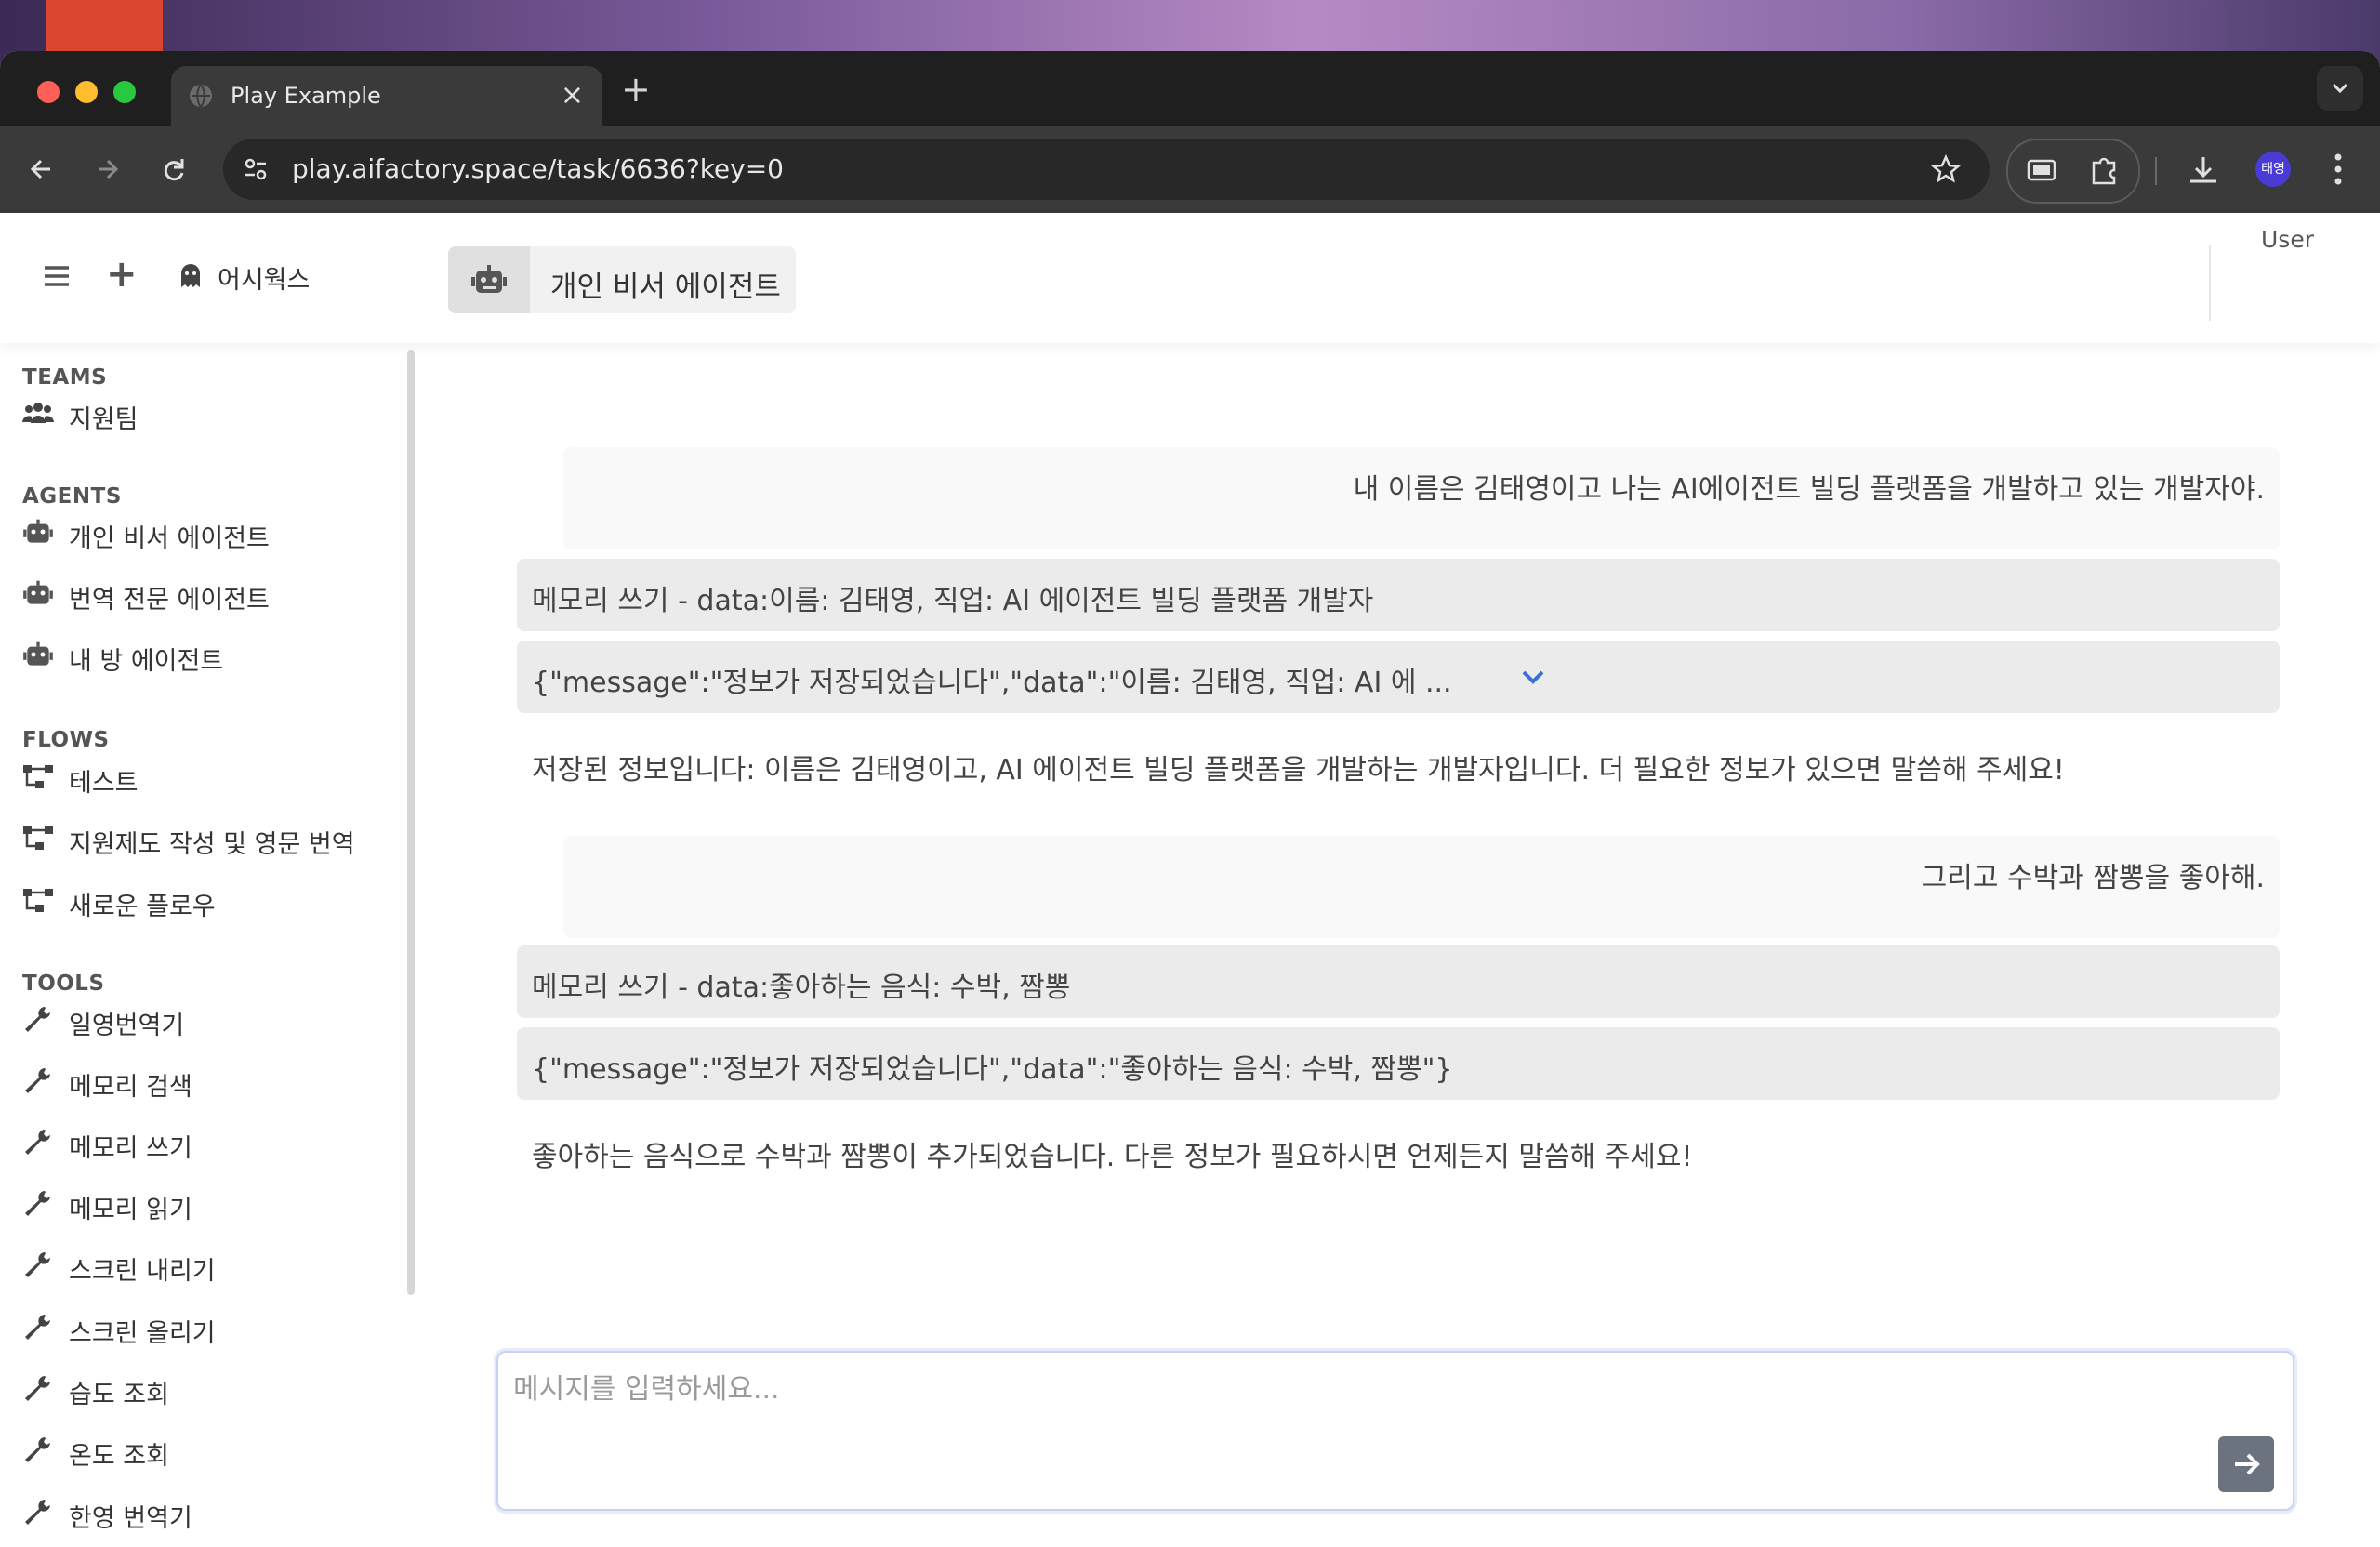 Image resolution: width=2380 pixels, height=1547 pixels. Describe the element at coordinates (2287, 239) in the screenshot. I see `user-label: User` at that location.